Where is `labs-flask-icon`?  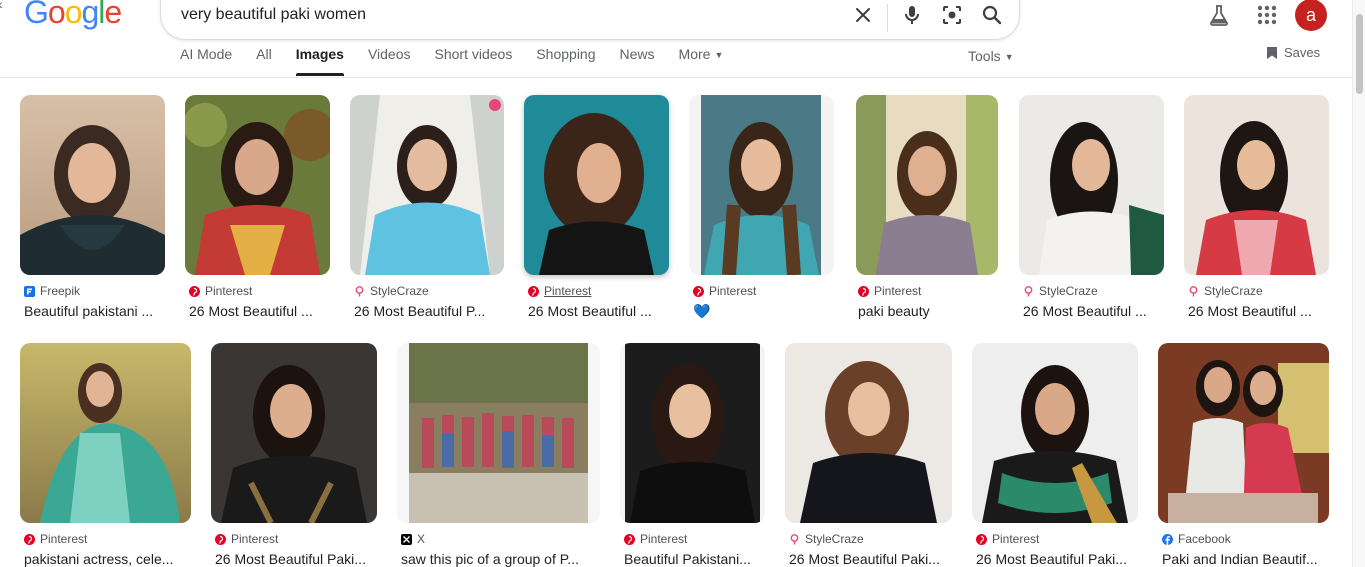 labs-flask-icon is located at coordinates (1219, 15).